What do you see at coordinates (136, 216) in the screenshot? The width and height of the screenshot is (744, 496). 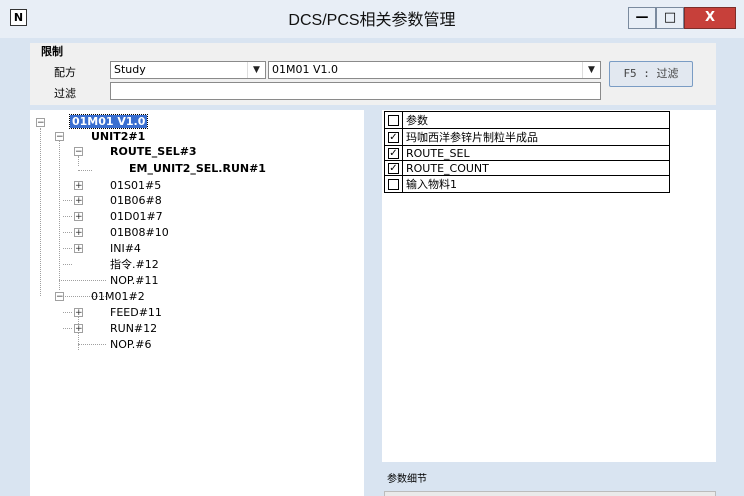 I see `tree-node-01d01: 01D01#7` at bounding box center [136, 216].